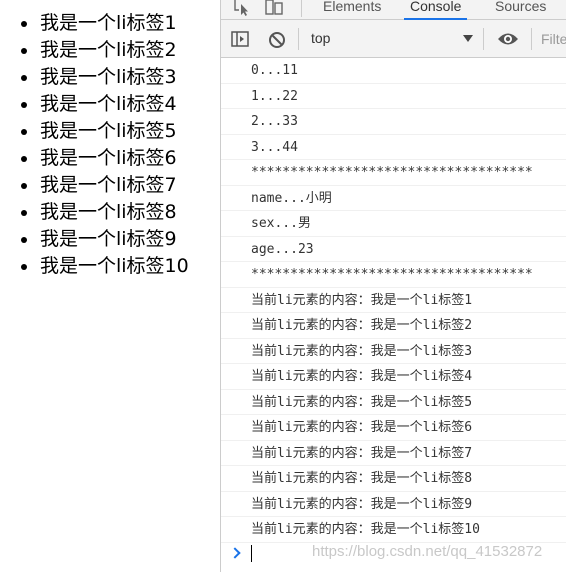  Describe the element at coordinates (508, 39) in the screenshot. I see `eye-icon` at that location.